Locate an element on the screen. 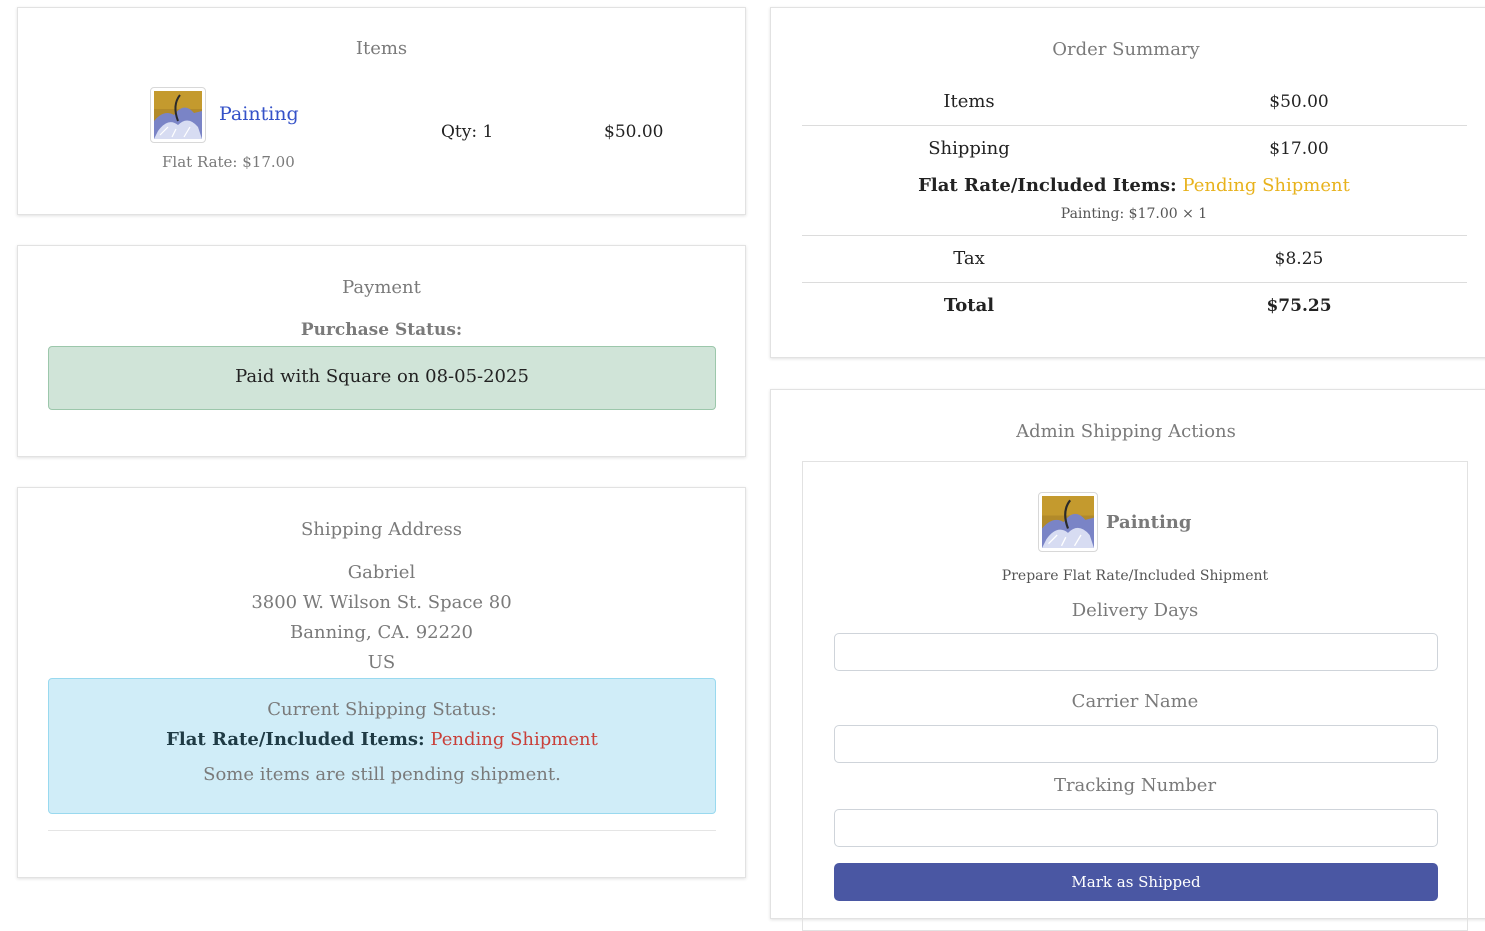  shipping-status-label: Flat Rate/Included Items: is located at coordinates (295, 739).